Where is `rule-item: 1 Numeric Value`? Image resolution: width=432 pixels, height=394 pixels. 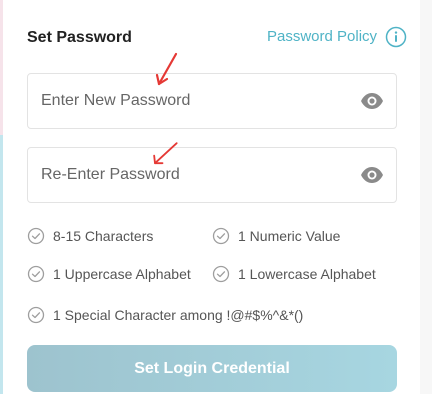 rule-item: 1 Numeric Value is located at coordinates (276, 236).